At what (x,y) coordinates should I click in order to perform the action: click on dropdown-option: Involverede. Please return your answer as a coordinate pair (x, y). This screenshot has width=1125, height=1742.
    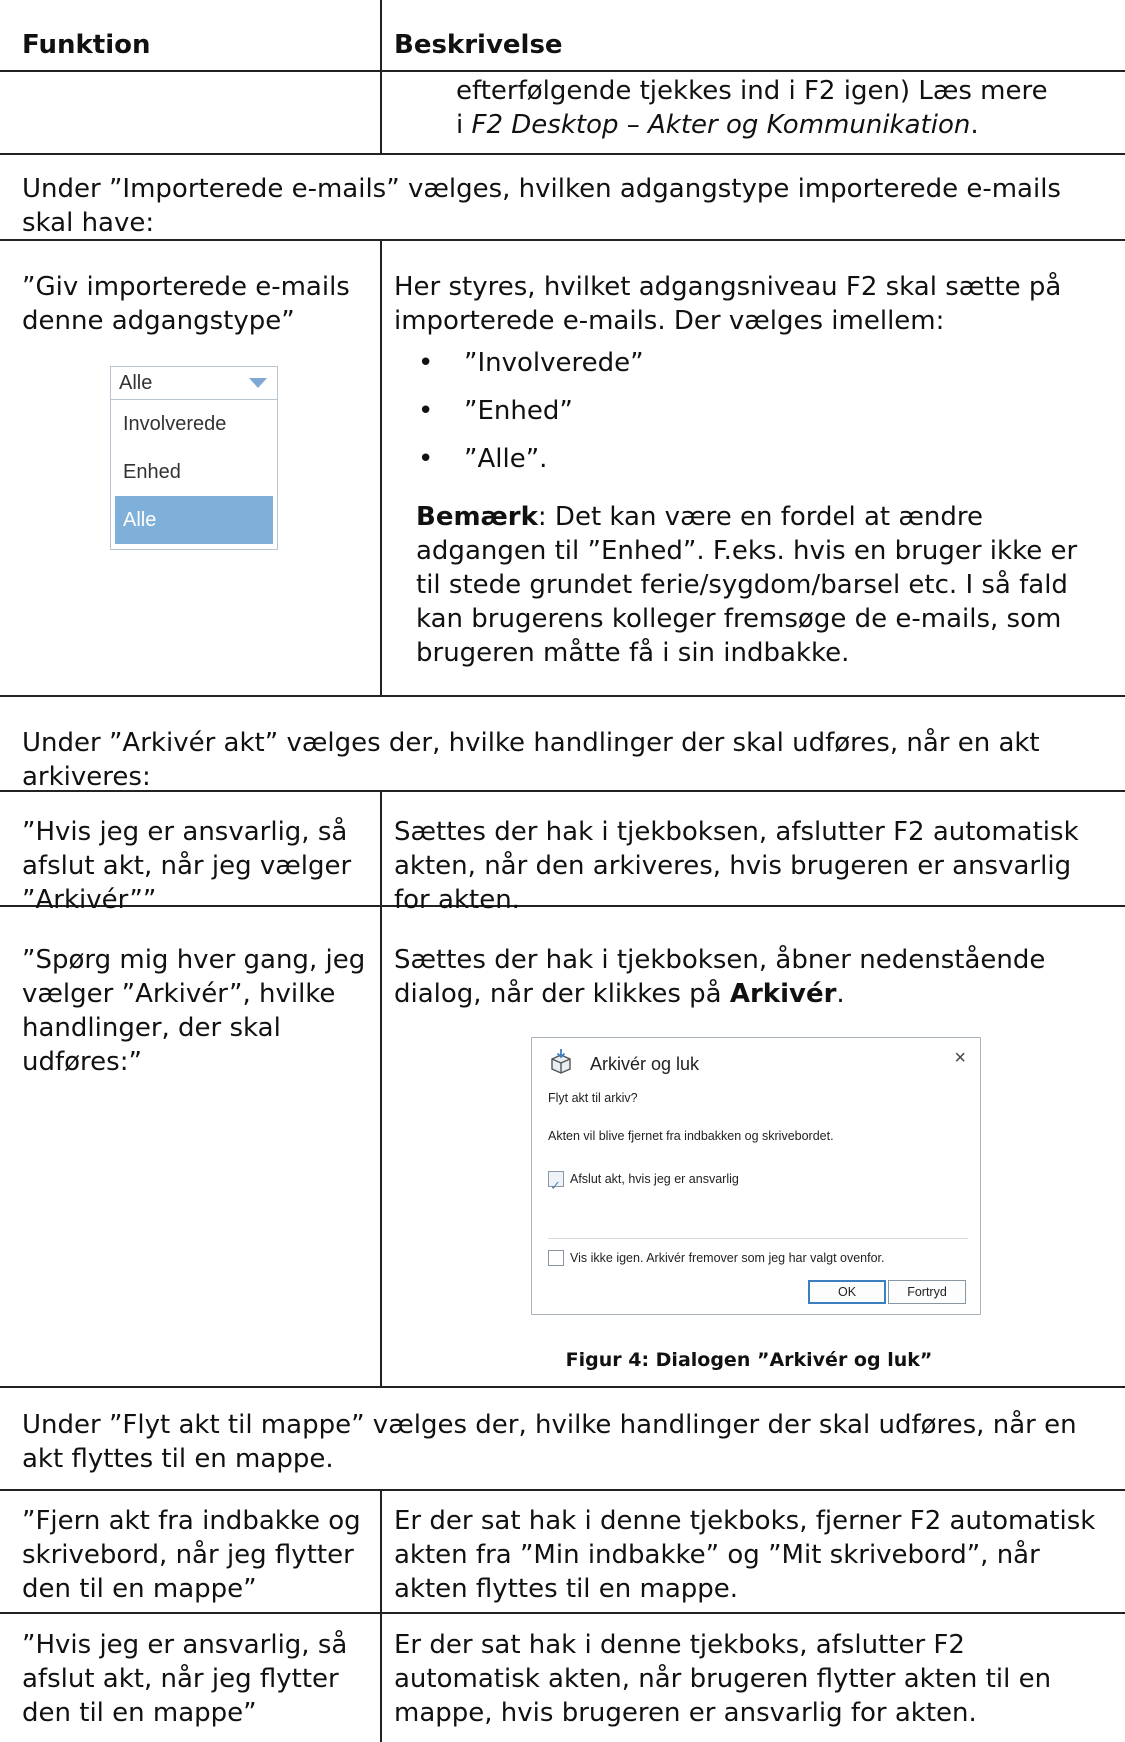
    Looking at the image, I should click on (194, 424).